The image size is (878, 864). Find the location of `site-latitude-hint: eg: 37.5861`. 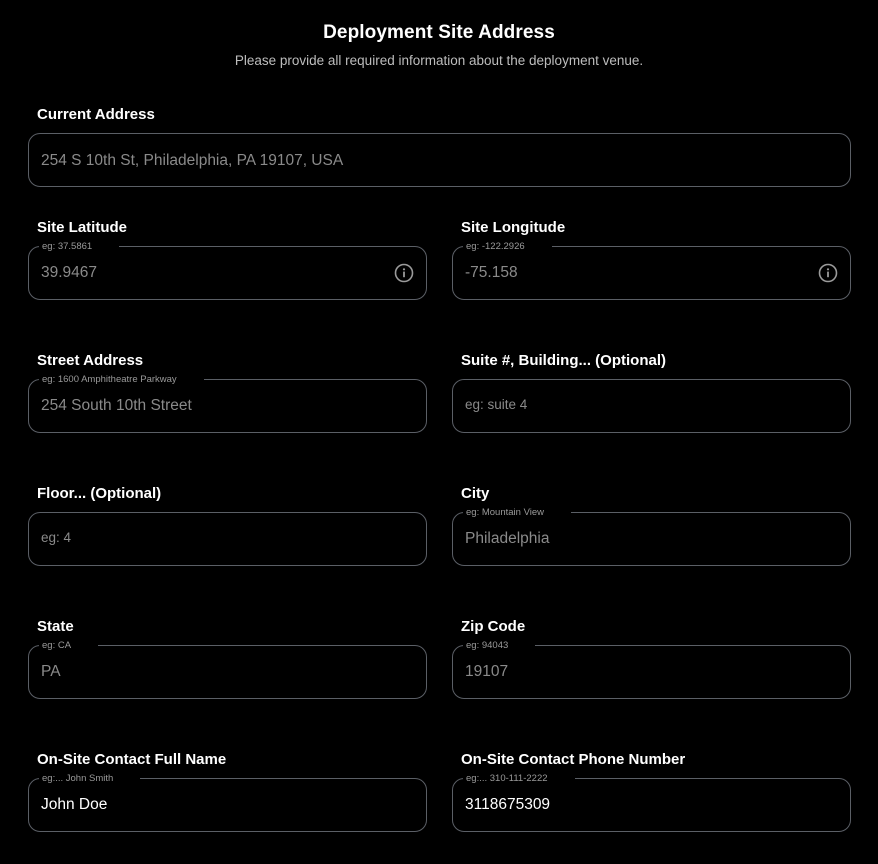

site-latitude-hint: eg: 37.5861 is located at coordinates (79, 246).